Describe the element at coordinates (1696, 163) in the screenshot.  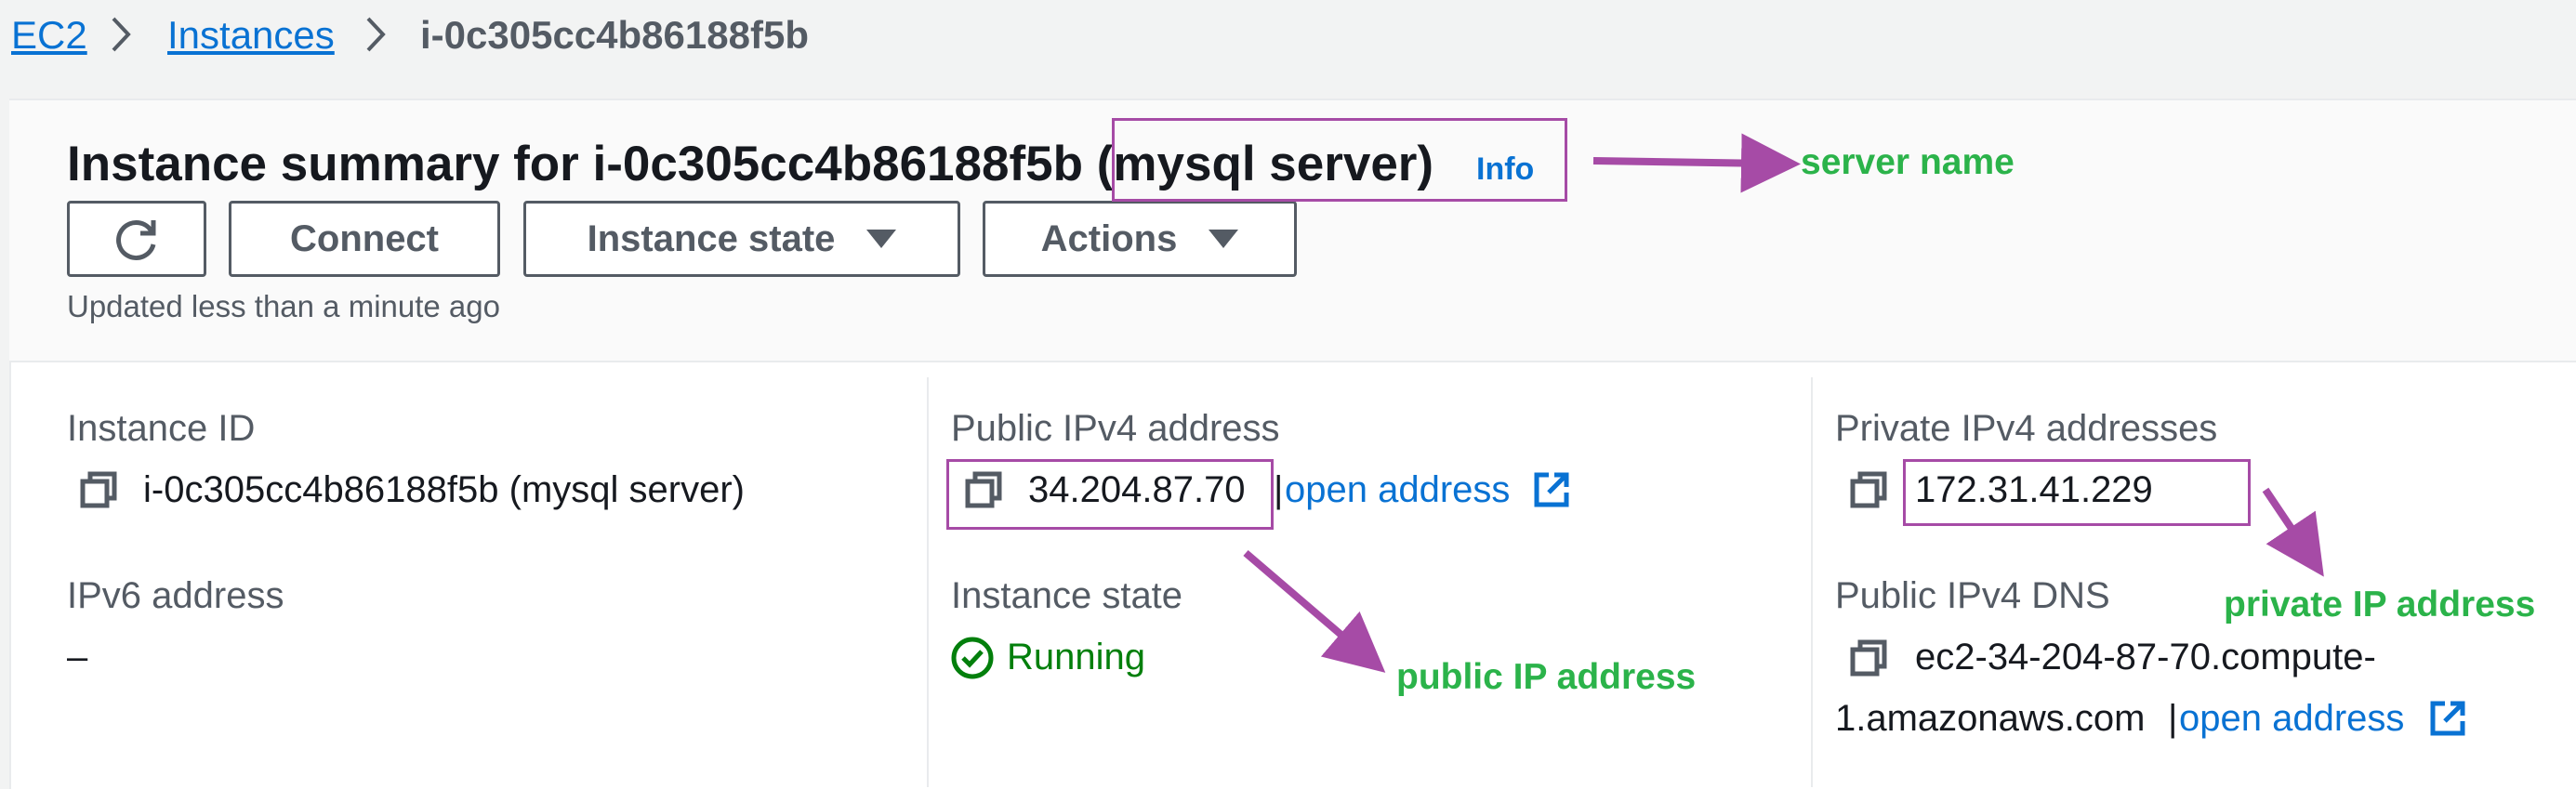
I see `server-name-arrow` at that location.